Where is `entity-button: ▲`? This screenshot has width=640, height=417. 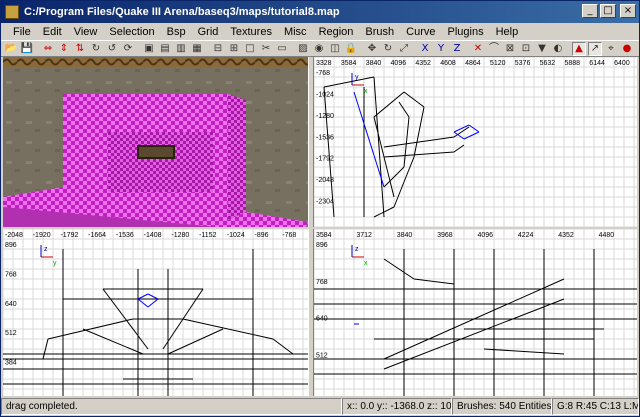 entity-button: ▲ is located at coordinates (579, 48).